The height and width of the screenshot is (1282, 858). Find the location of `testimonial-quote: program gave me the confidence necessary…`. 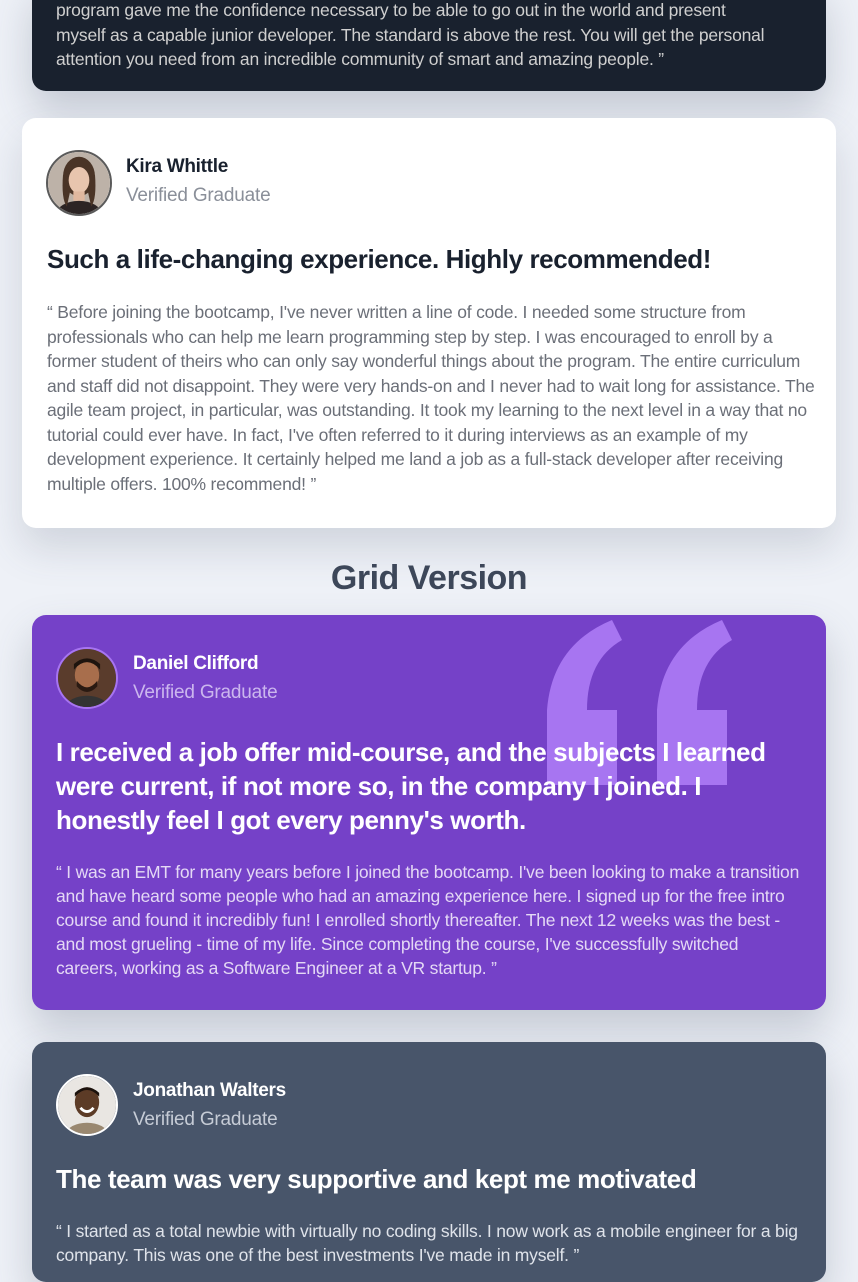

testimonial-quote: program gave me the confidence necessary… is located at coordinates (436, 36).